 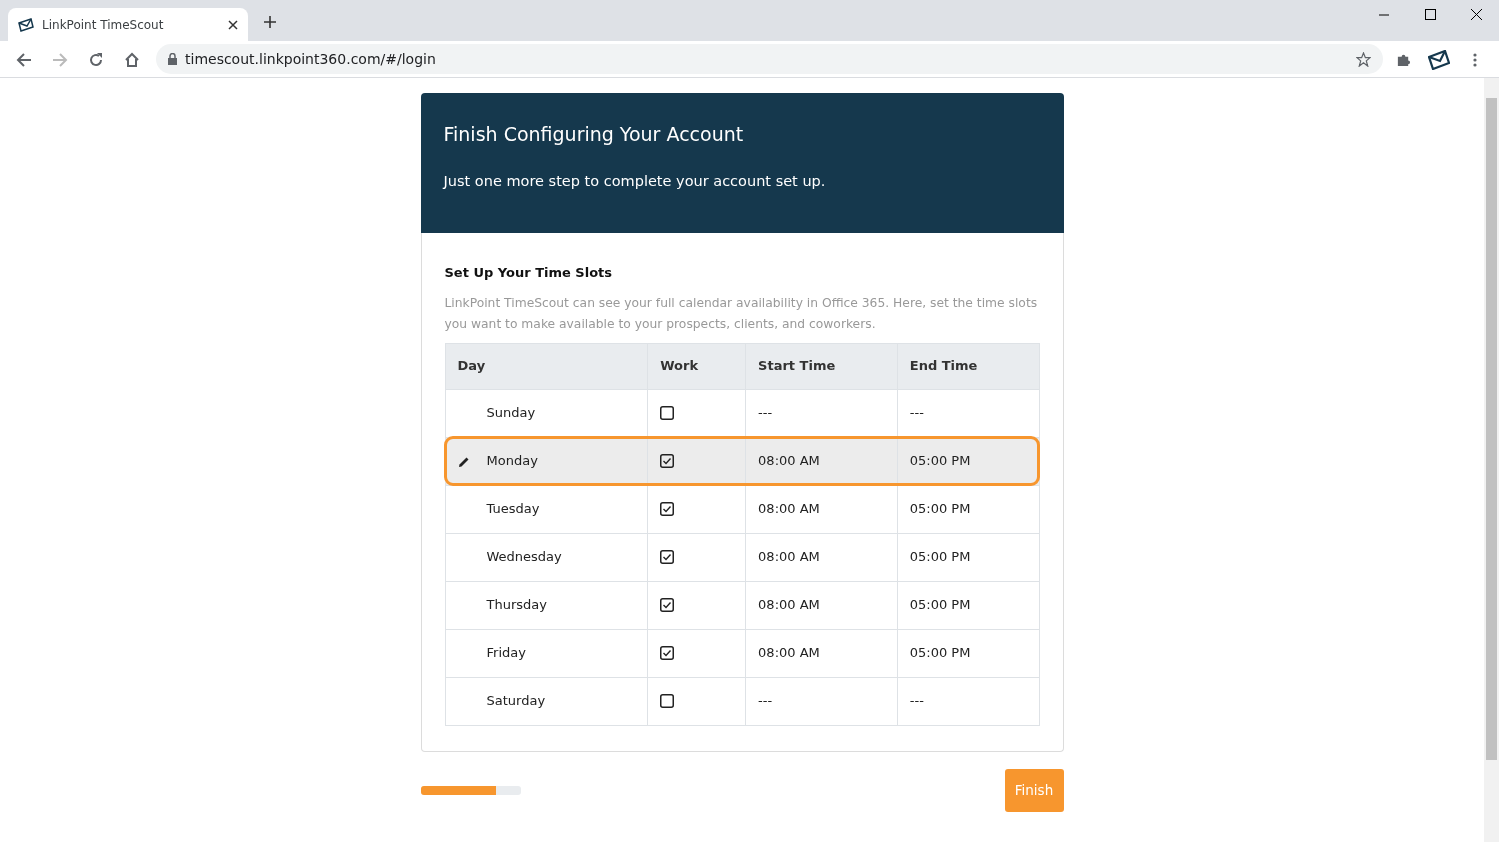 I want to click on lock-icon, so click(x=172, y=59).